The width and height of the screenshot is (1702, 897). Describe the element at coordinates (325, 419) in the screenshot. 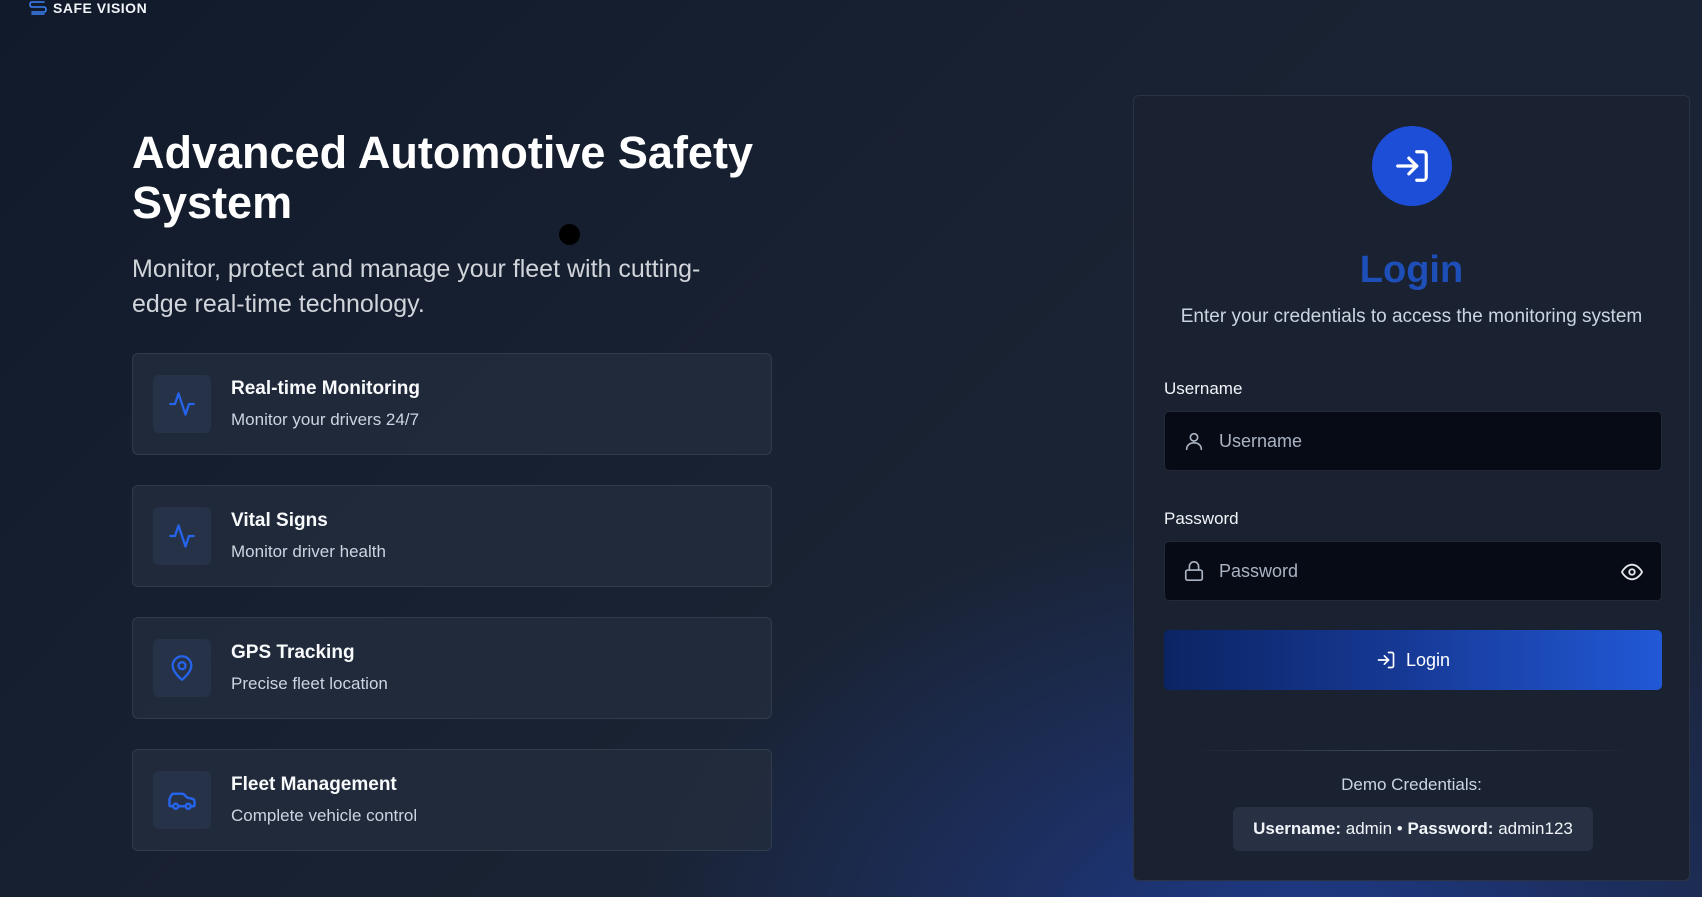

I see `feature-description: Monitor your drivers 24/7` at that location.